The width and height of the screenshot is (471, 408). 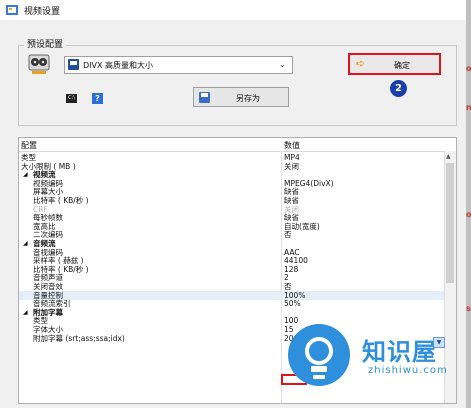 What do you see at coordinates (402, 65) in the screenshot?
I see `ok-button-label: 确定` at bounding box center [402, 65].